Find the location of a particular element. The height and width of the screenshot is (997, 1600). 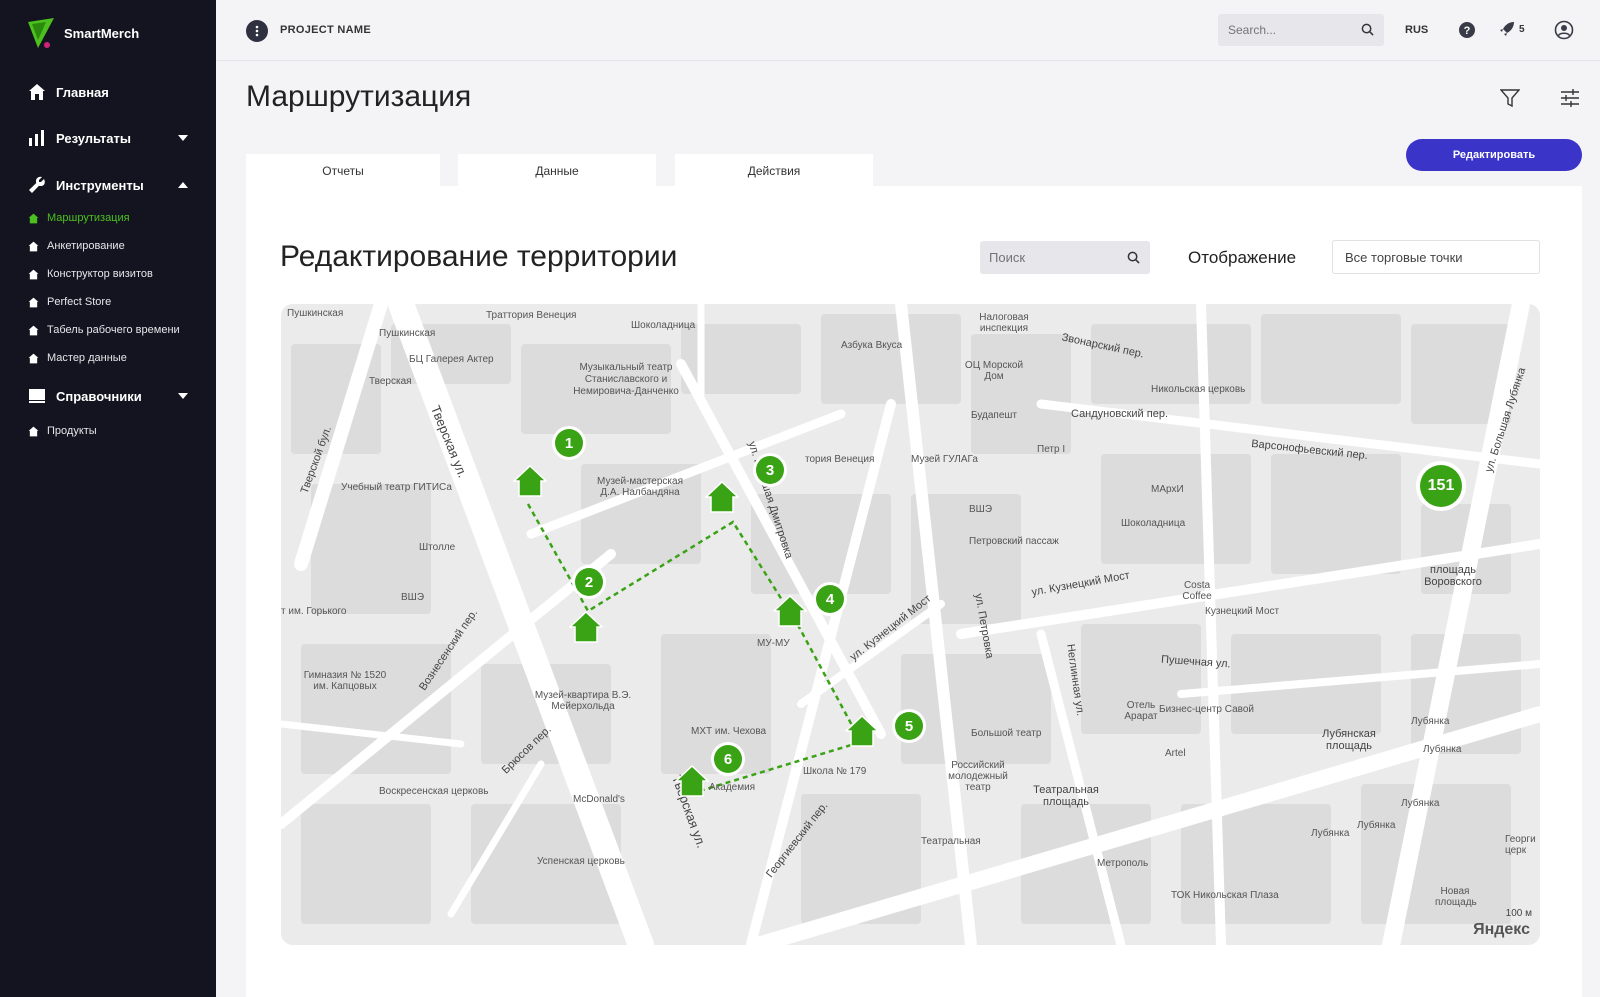

map-label: т им. Горького is located at coordinates (314, 611).